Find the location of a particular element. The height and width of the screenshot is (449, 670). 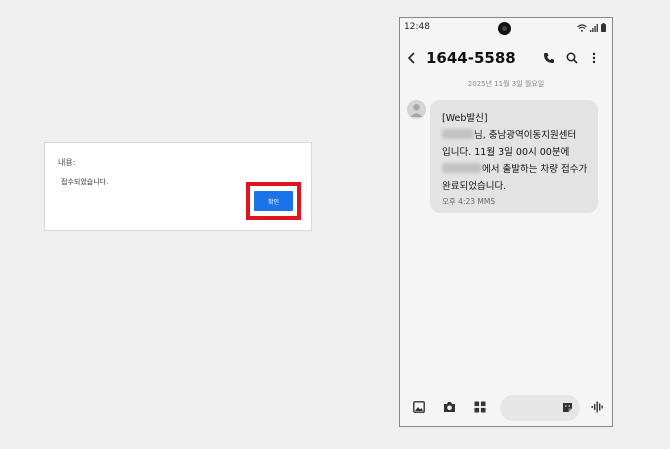

back-arrow-icon is located at coordinates (412, 58).